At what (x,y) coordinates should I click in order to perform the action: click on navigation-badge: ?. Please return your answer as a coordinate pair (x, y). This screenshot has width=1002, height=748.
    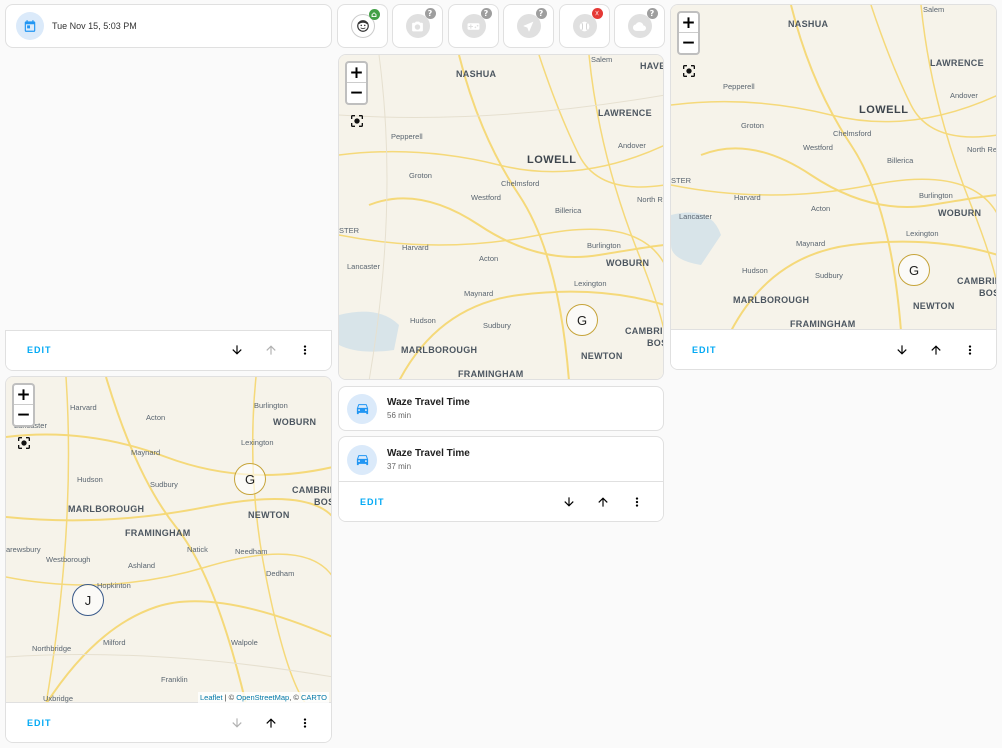
    Looking at the image, I should click on (528, 26).